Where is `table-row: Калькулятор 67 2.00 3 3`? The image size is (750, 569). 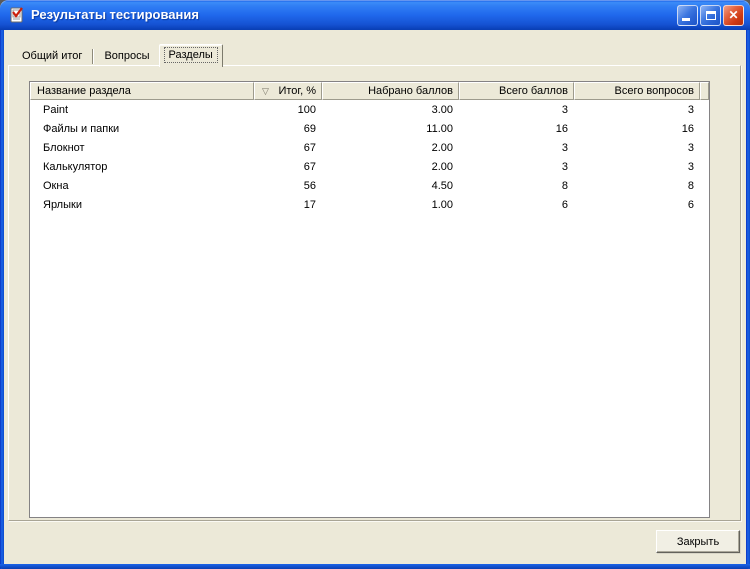
table-row: Калькулятор 67 2.00 3 3 is located at coordinates (369, 166).